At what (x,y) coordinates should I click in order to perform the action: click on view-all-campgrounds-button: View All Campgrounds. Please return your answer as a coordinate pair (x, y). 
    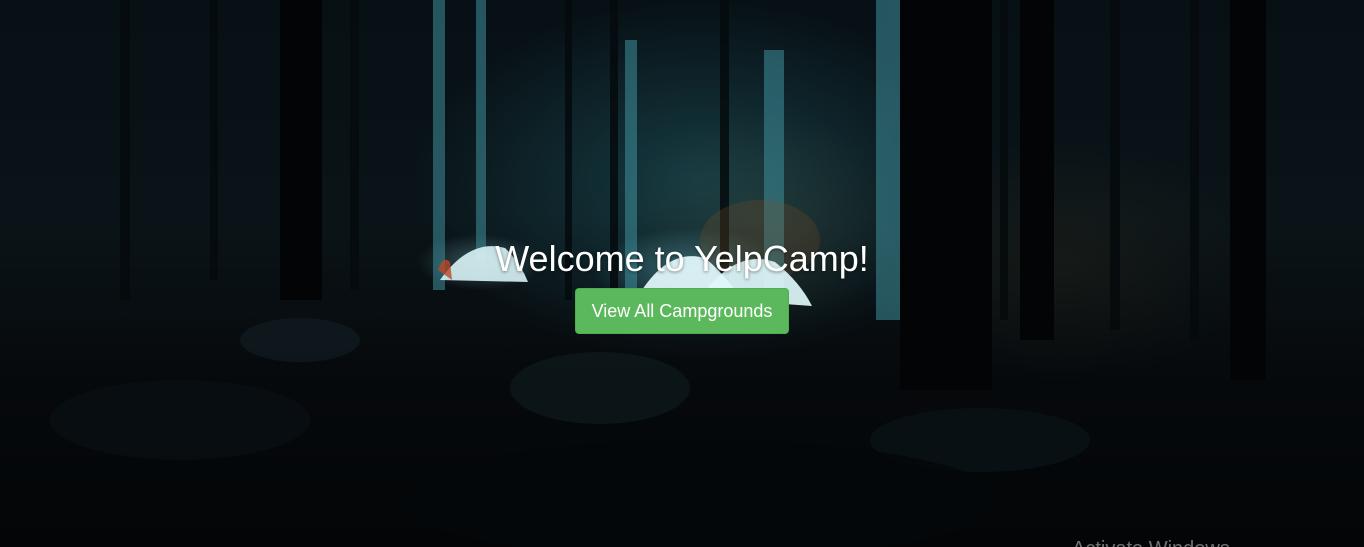
    Looking at the image, I should click on (682, 311).